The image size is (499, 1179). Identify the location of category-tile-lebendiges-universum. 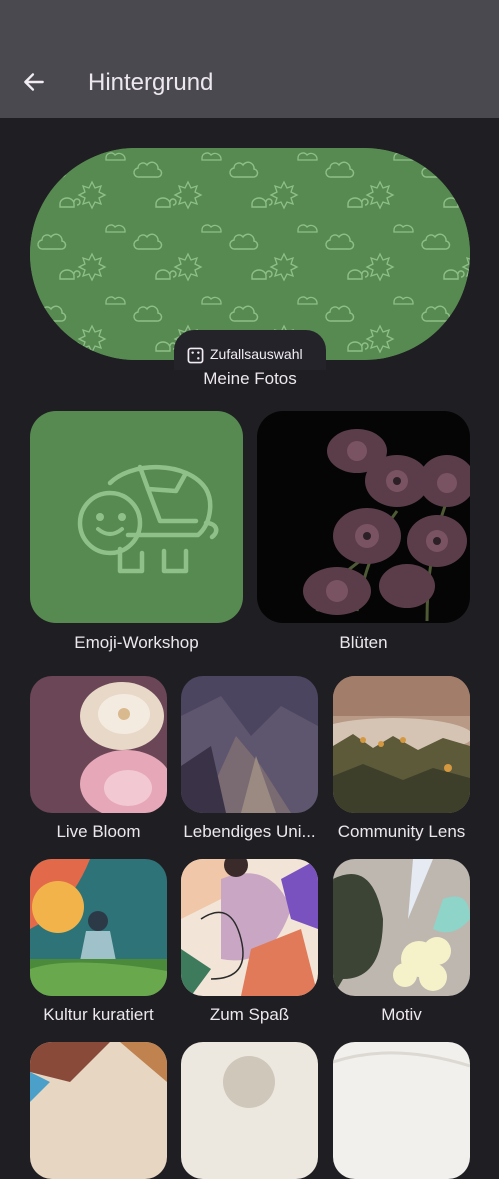
(249, 744).